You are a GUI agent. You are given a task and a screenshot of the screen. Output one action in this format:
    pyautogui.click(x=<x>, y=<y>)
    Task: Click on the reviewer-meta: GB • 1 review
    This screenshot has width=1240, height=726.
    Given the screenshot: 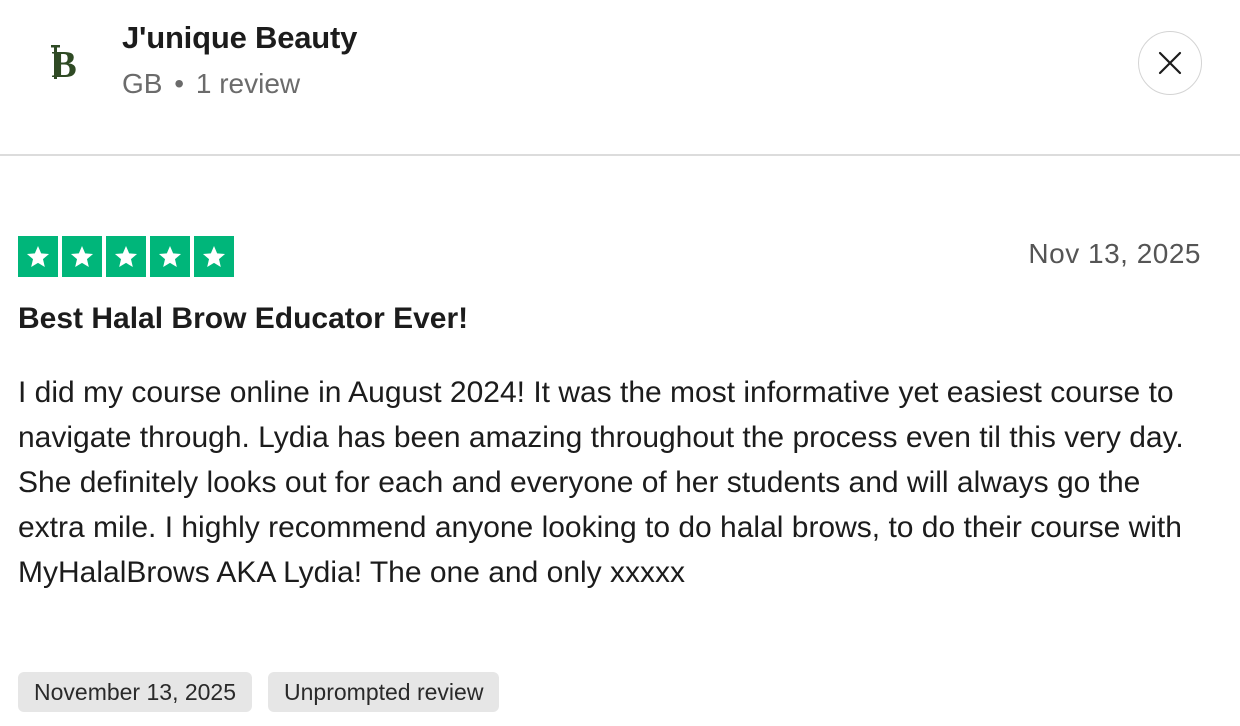 What is the action you would take?
    pyautogui.click(x=211, y=84)
    